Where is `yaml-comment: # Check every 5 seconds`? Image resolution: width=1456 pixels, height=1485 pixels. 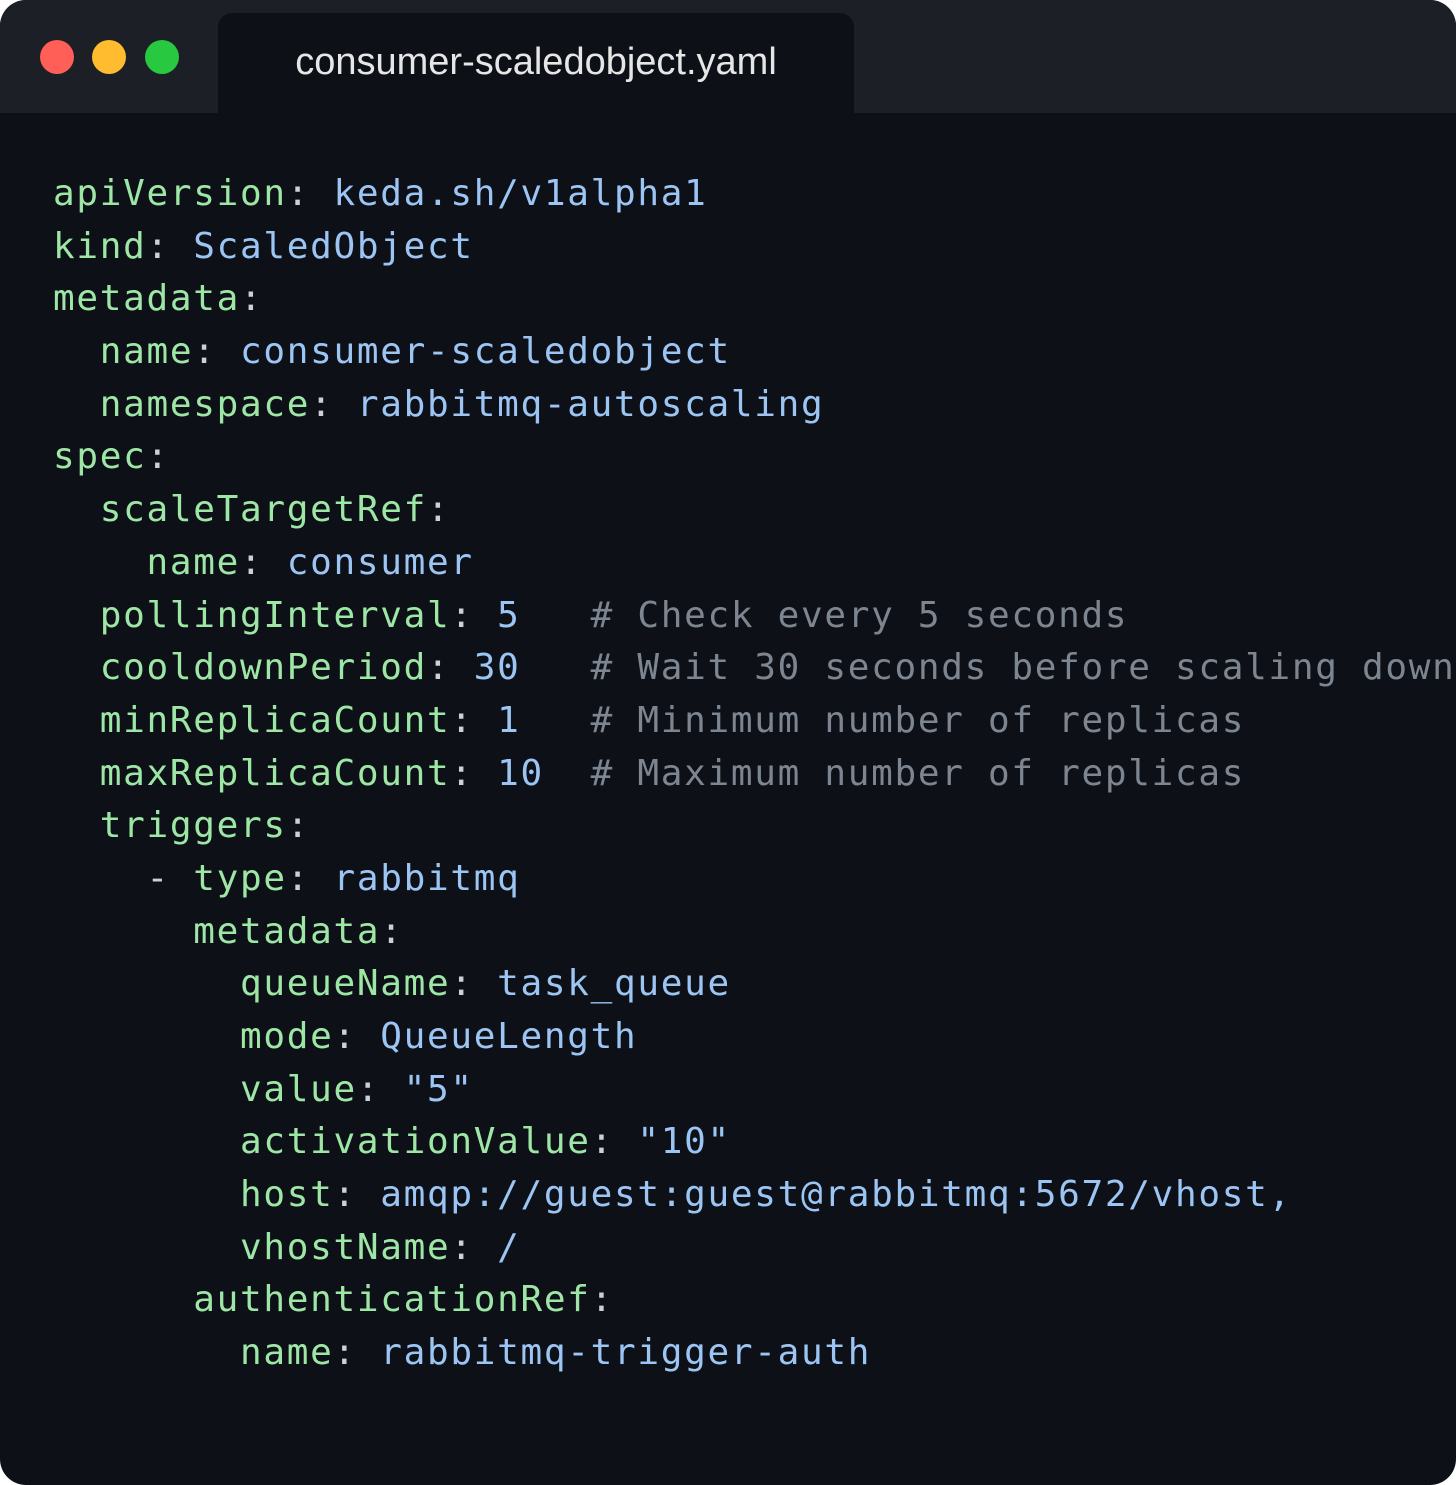
yaml-comment: # Check every 5 seconds is located at coordinates (859, 615).